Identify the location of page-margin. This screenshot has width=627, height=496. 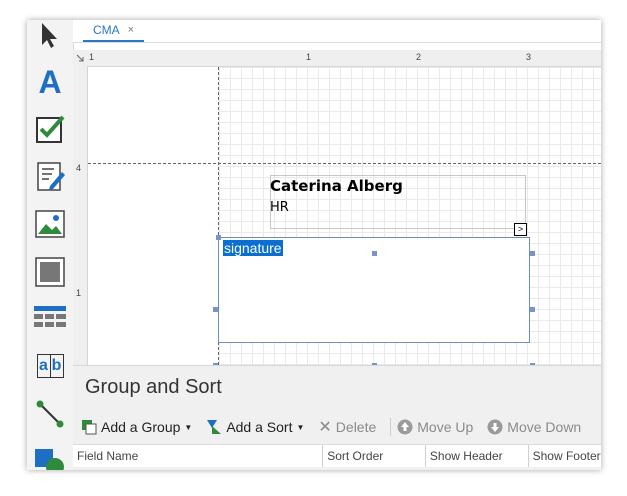
(153, 216).